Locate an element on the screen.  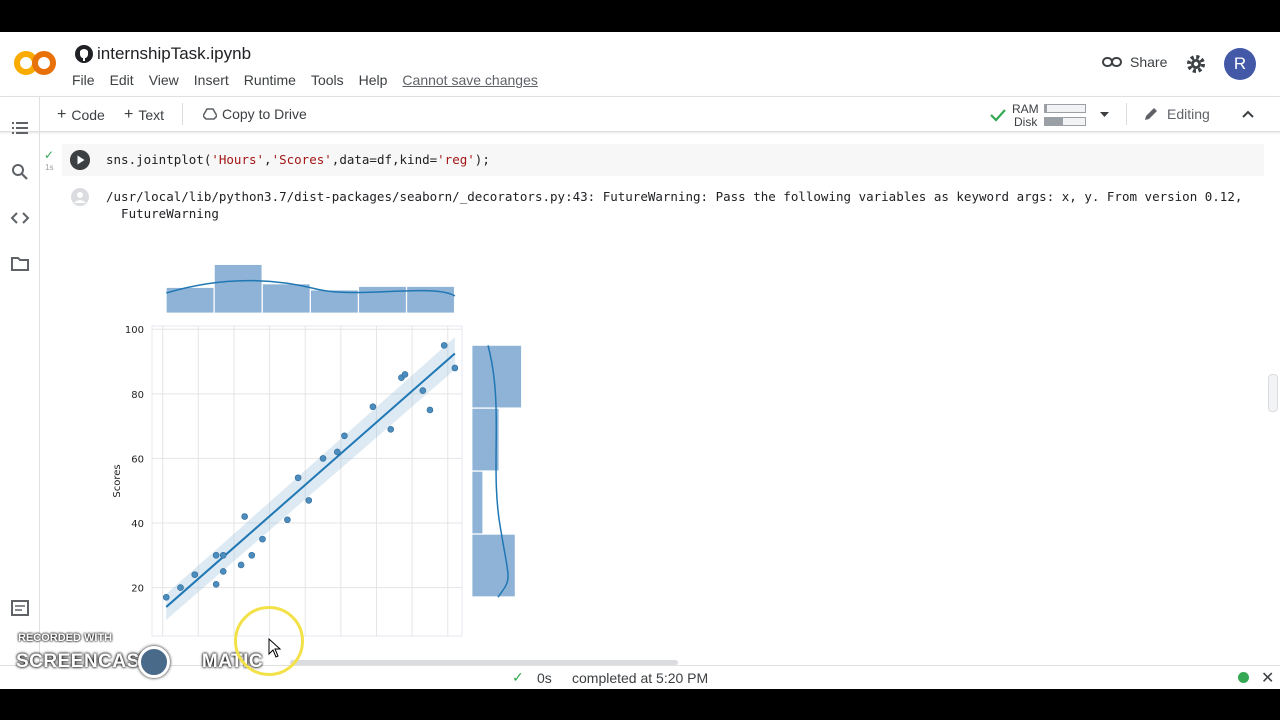
disk-bar is located at coordinates (1065, 121).